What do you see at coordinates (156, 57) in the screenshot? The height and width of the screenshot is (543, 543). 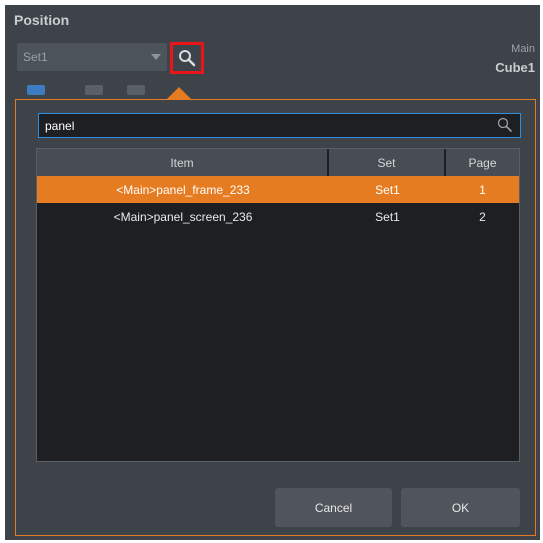 I see `chevron-down-icon` at bounding box center [156, 57].